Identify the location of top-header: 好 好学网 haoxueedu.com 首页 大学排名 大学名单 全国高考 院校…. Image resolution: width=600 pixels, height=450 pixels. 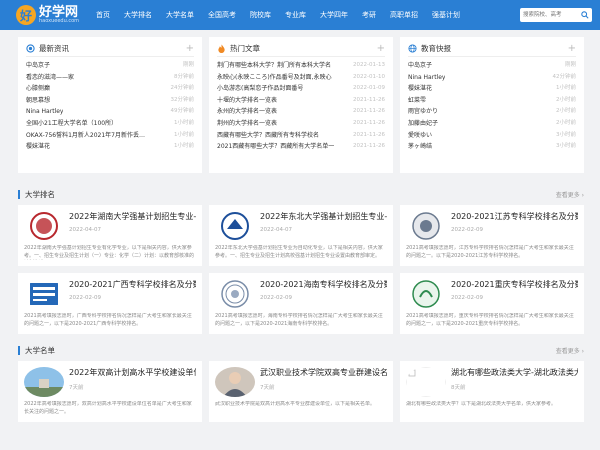
(300, 15).